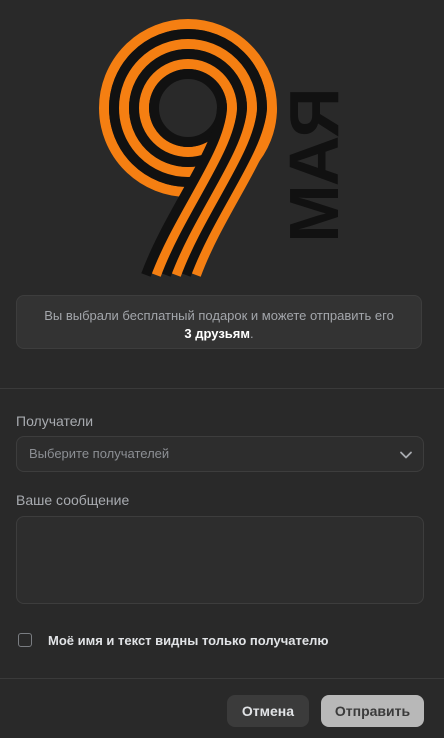 Image resolution: width=444 pixels, height=738 pixels. I want to click on send-button: Отправить, so click(372, 711).